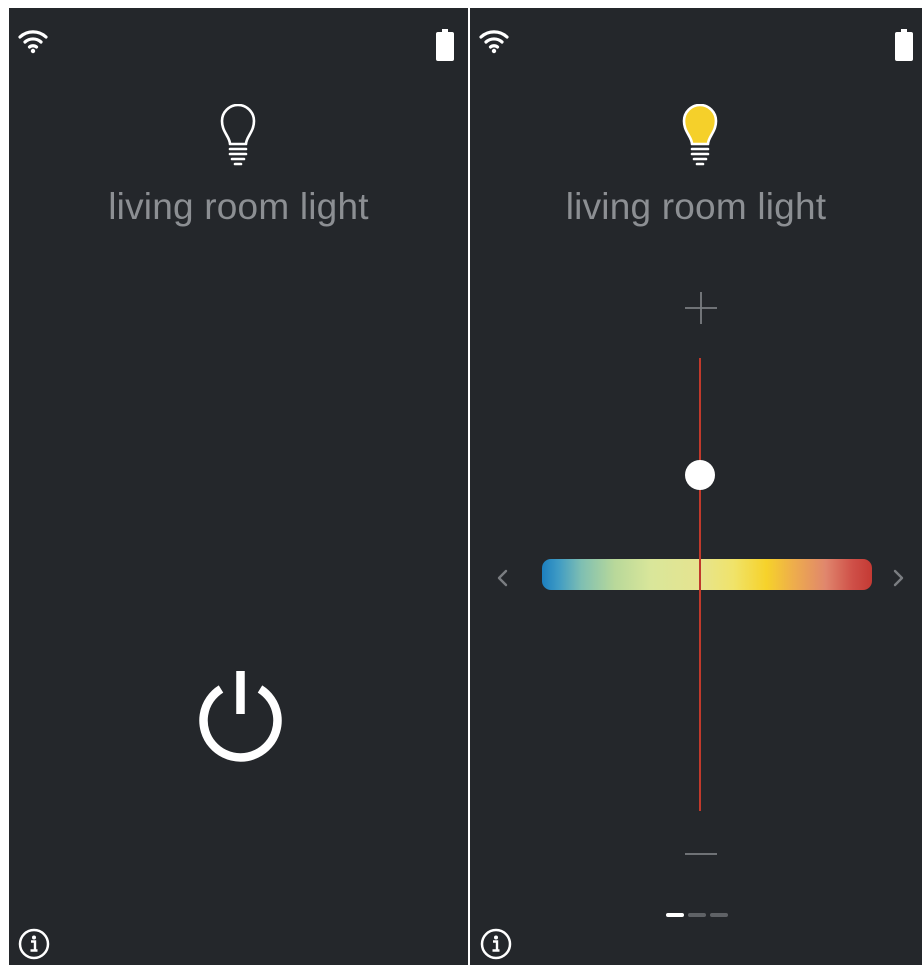  I want to click on plus-icon, so click(701, 308).